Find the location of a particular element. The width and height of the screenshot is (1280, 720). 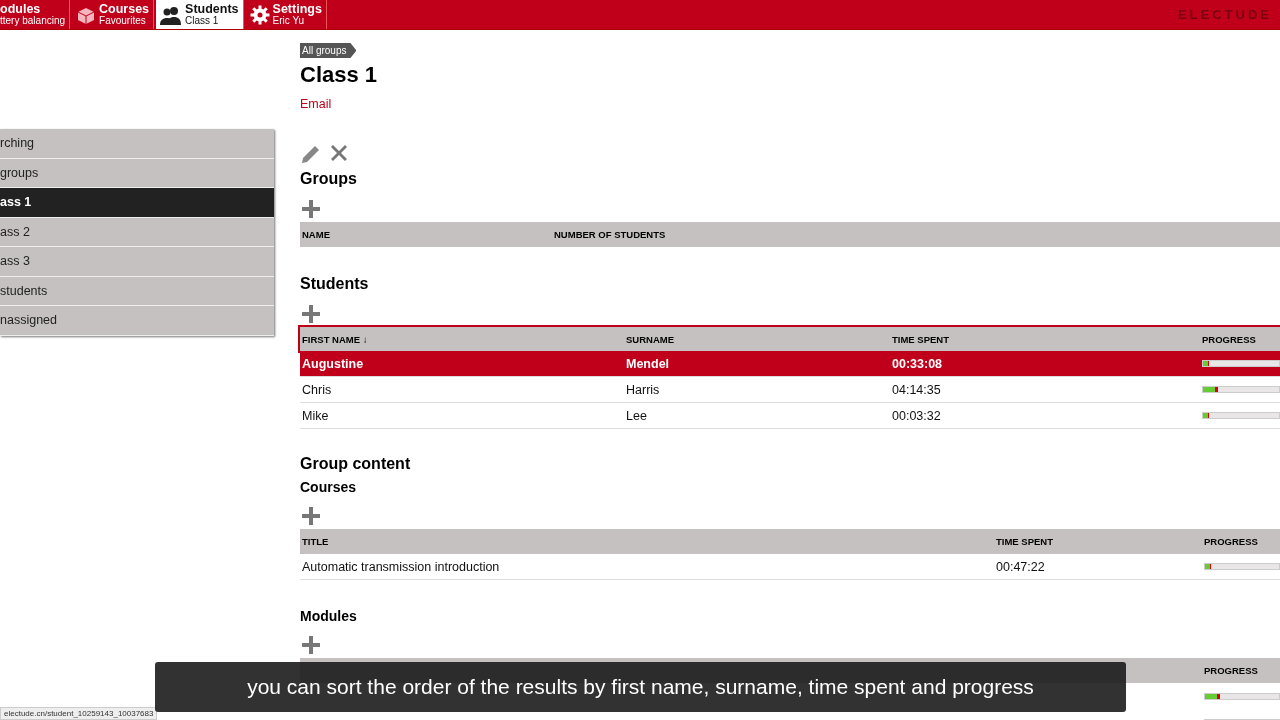

nav-tab: Students Class 1 is located at coordinates (200, 14).